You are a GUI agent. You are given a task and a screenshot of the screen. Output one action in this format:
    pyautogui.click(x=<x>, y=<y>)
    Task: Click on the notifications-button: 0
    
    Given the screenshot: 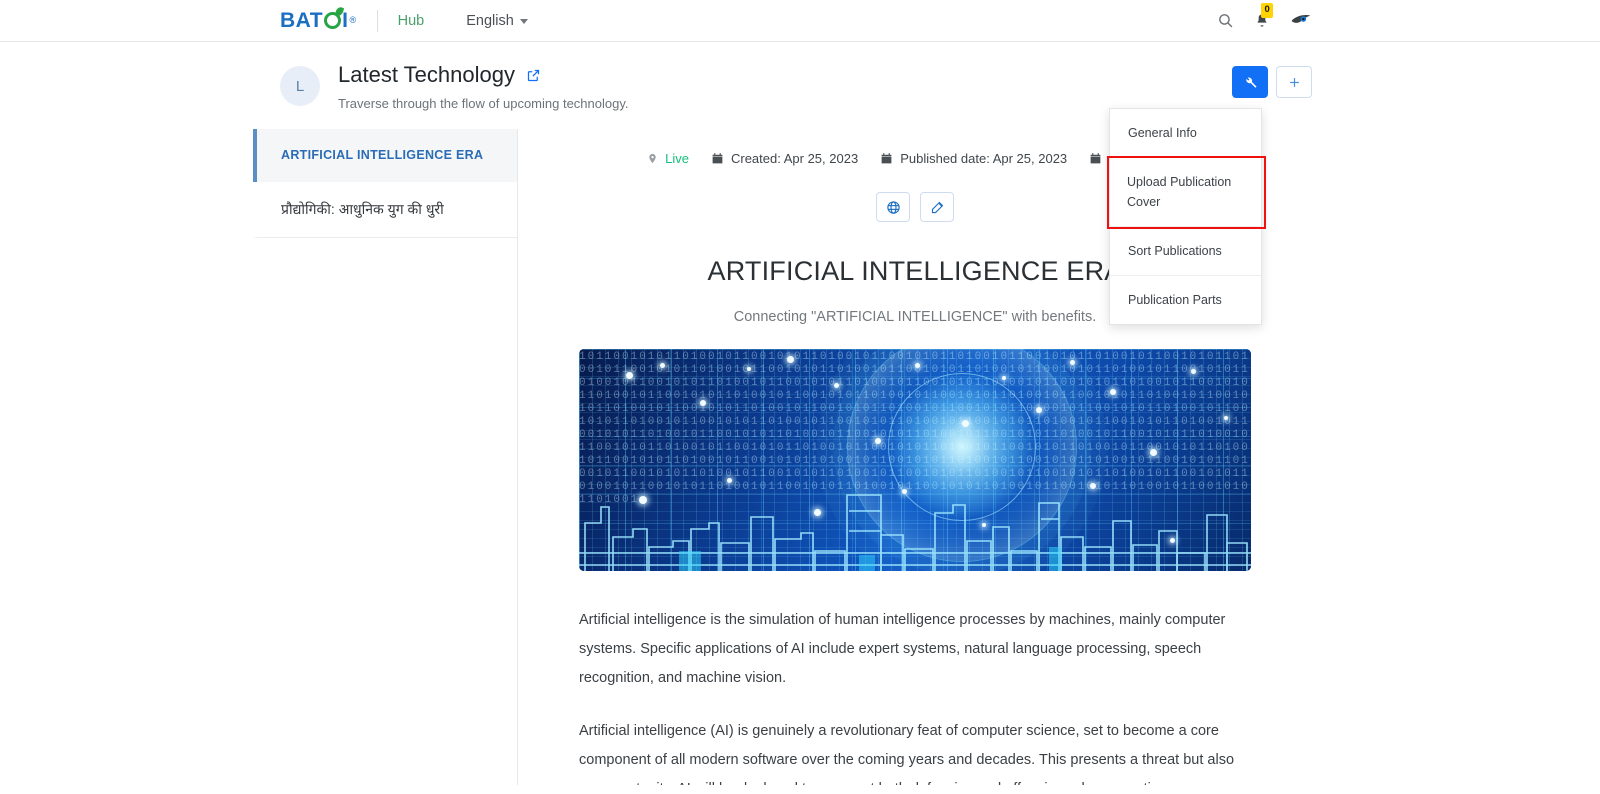 What is the action you would take?
    pyautogui.click(x=1264, y=16)
    